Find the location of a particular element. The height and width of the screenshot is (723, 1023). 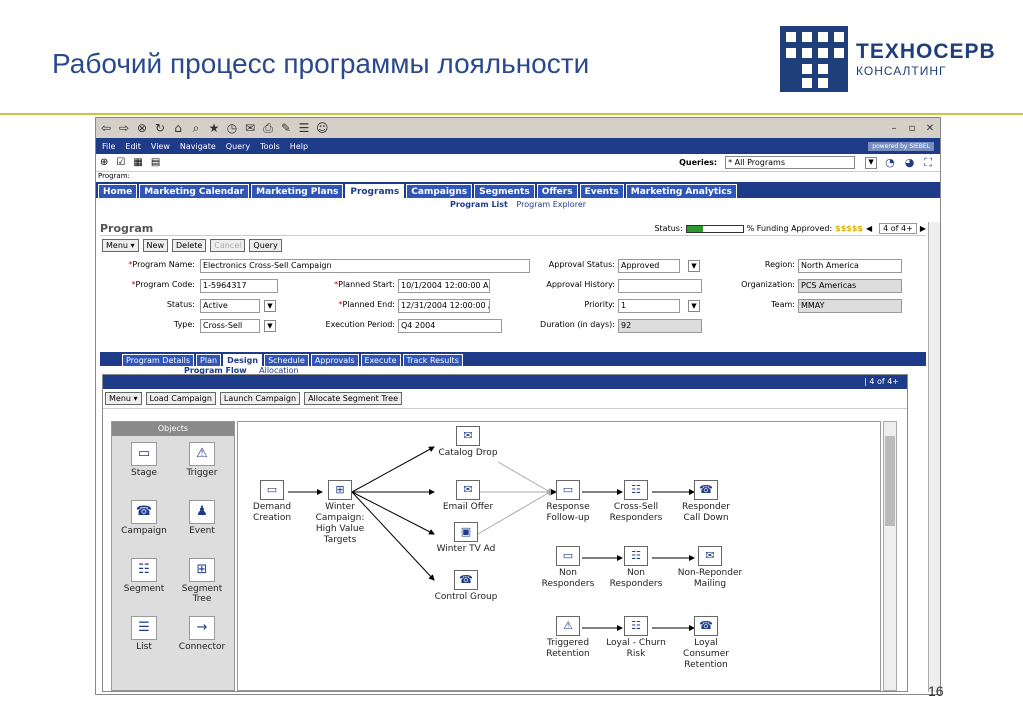

calendar-icon: ▦ is located at coordinates (137, 162).